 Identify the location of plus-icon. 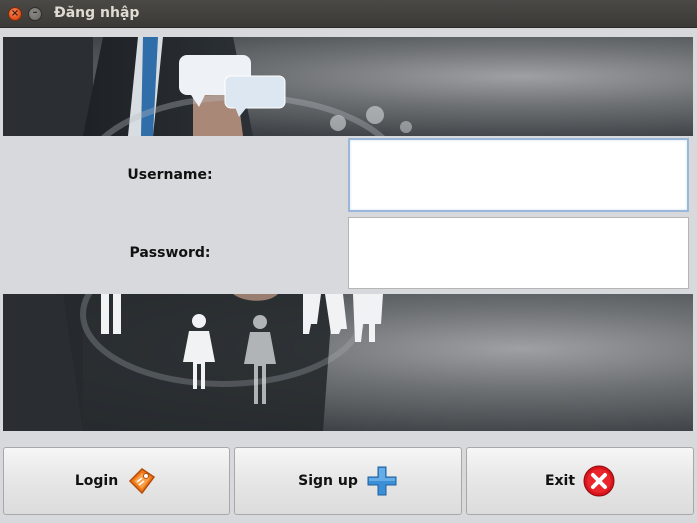
(382, 481).